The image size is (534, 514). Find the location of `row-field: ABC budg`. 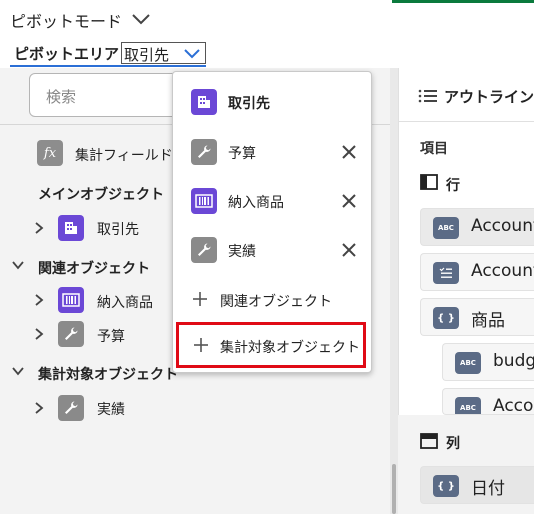

row-field: ABC budg is located at coordinates (488, 362).